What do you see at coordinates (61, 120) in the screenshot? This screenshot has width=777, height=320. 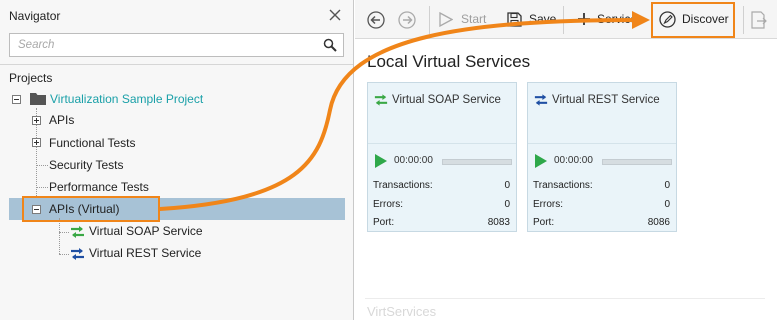 I see `tree-item-apis: APIs` at bounding box center [61, 120].